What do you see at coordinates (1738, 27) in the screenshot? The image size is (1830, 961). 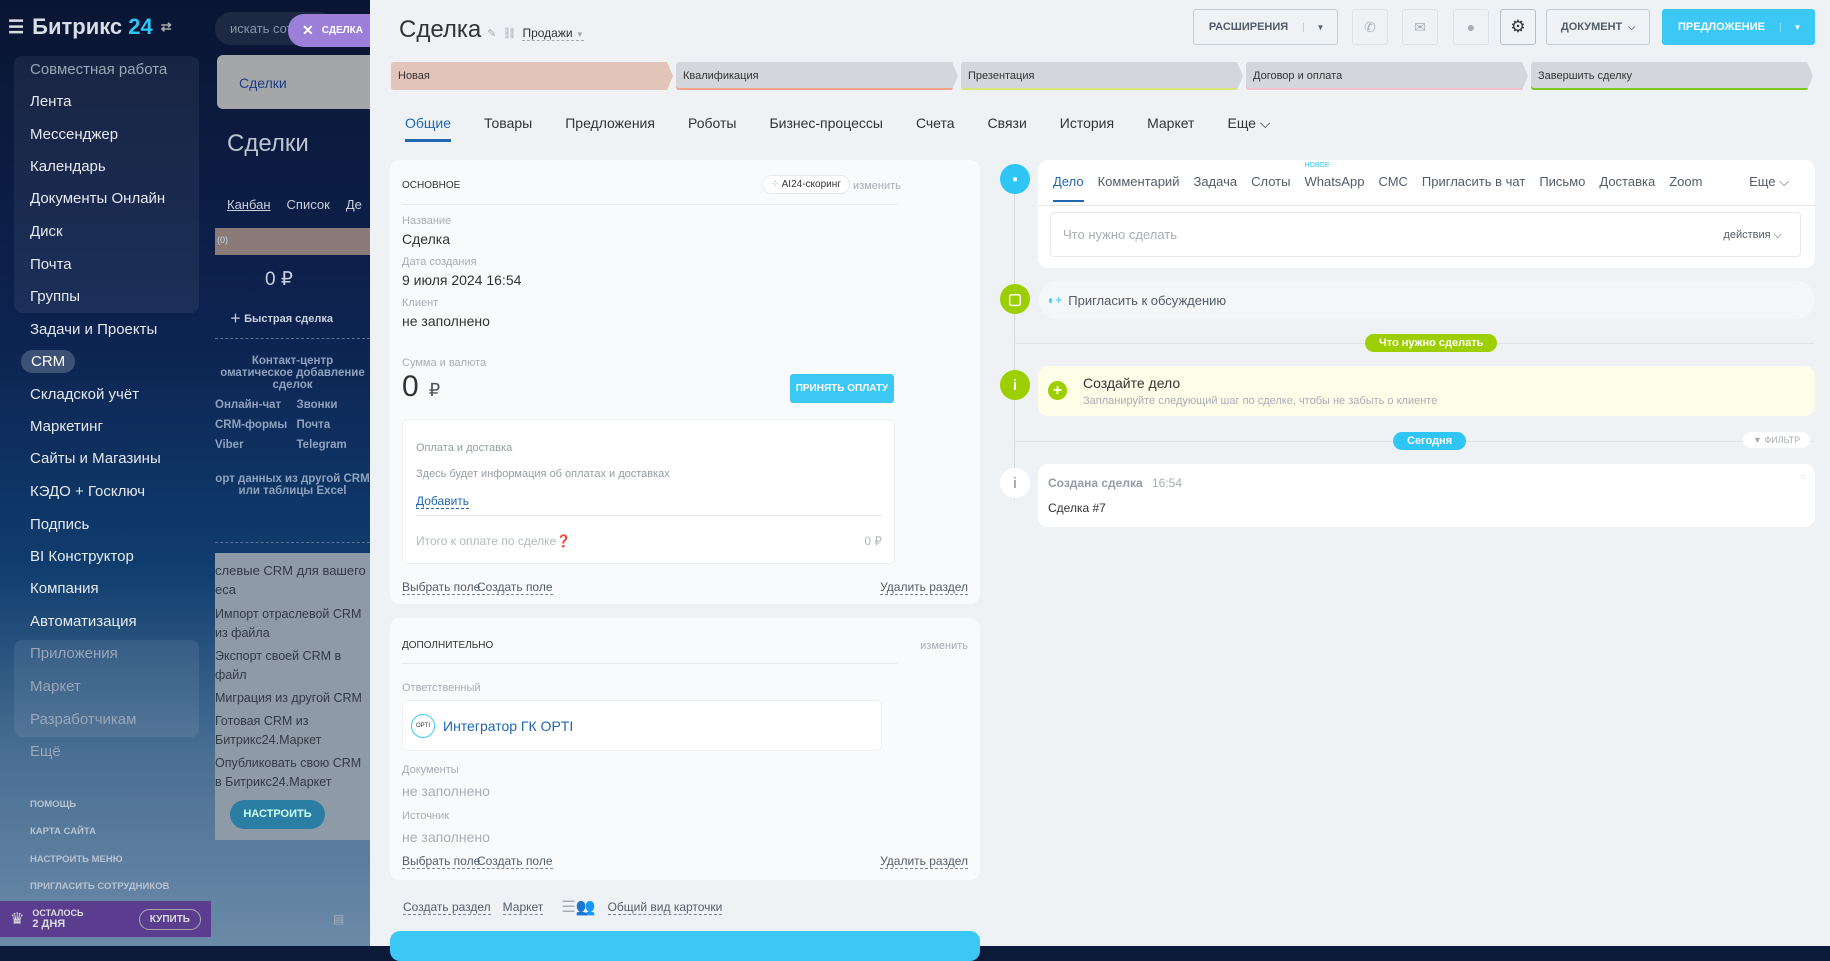 I see `offer-button: ПРЕДЛОЖЕНИЕ ▼` at bounding box center [1738, 27].